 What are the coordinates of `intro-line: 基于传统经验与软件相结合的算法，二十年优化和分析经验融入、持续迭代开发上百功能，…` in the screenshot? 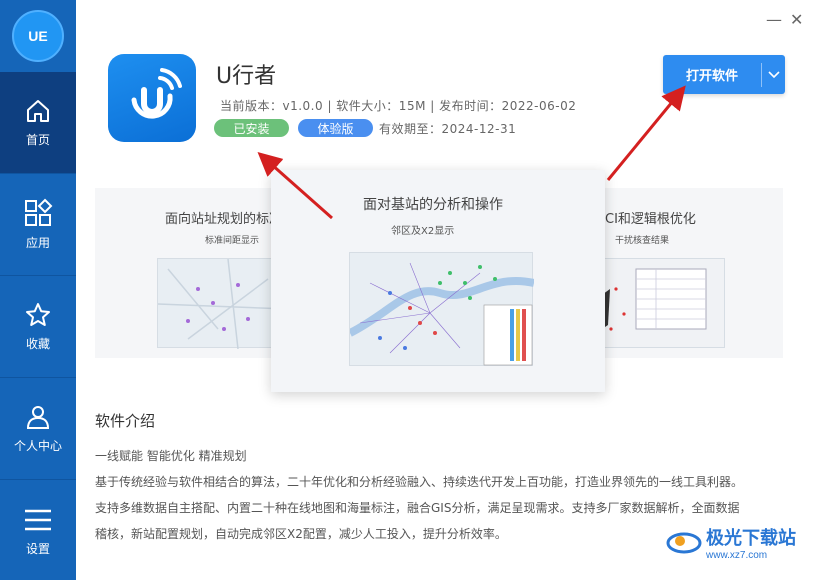 It's located at (419, 482).